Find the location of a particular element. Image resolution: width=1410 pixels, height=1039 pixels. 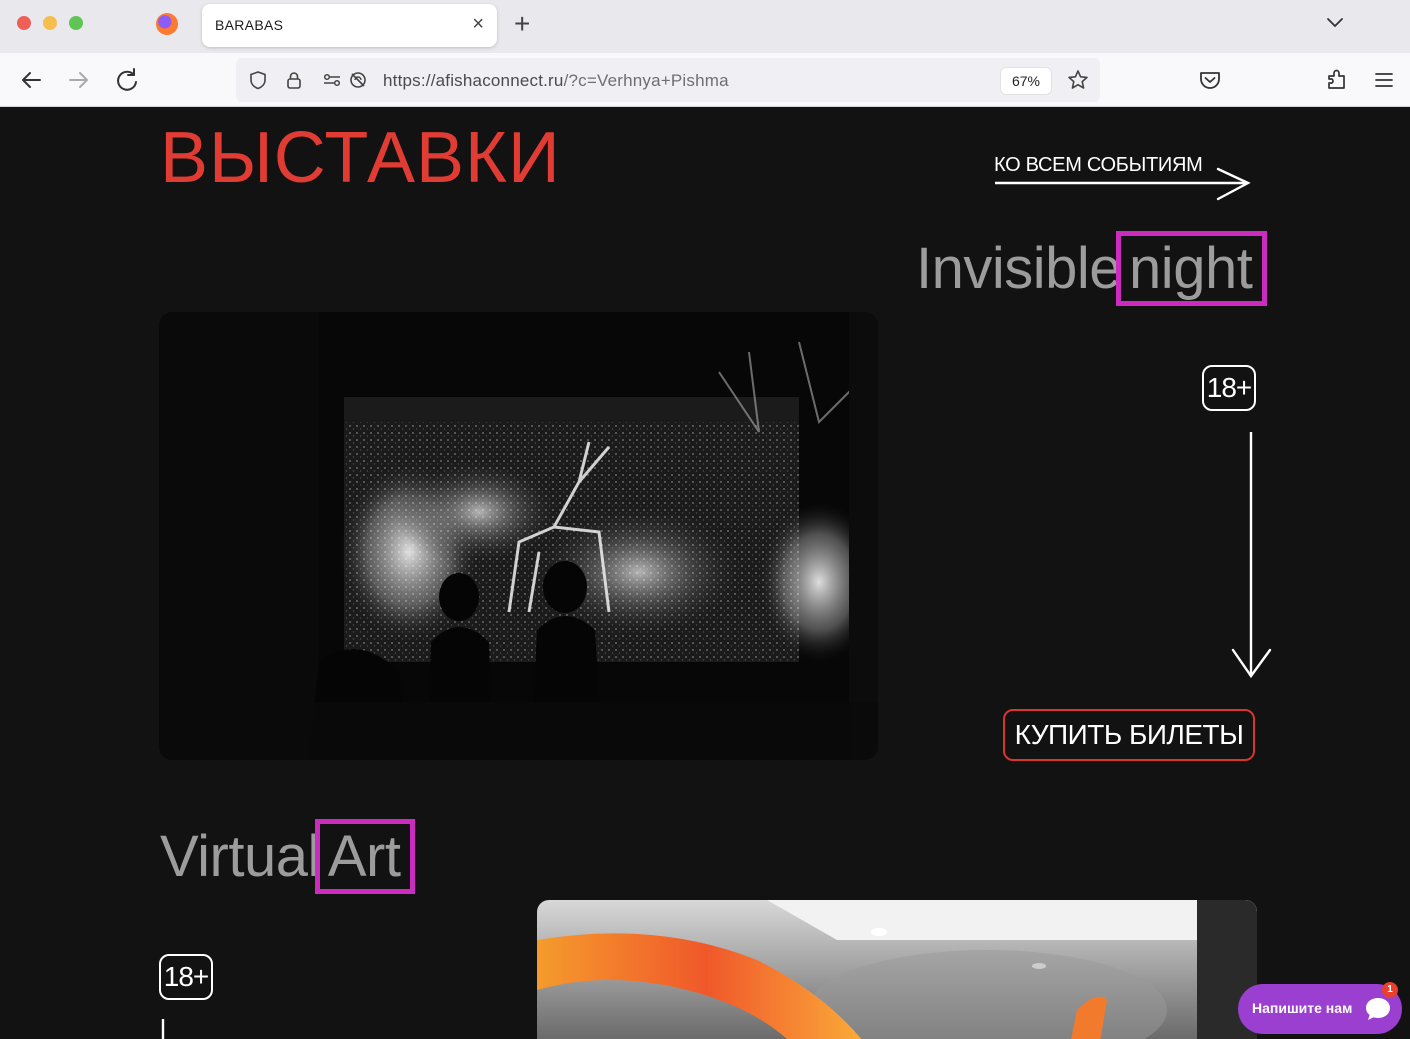

url-path: /?c=Verhnya+Pishma is located at coordinates (646, 80).